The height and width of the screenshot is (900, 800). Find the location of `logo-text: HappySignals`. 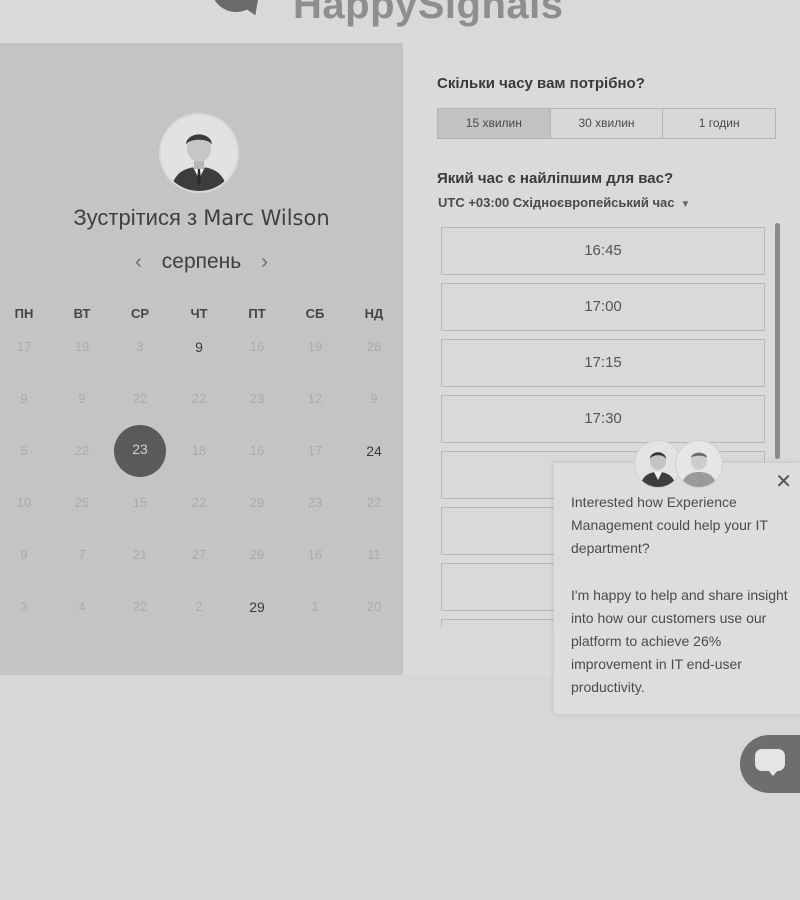

logo-text: HappySignals is located at coordinates (428, 13).